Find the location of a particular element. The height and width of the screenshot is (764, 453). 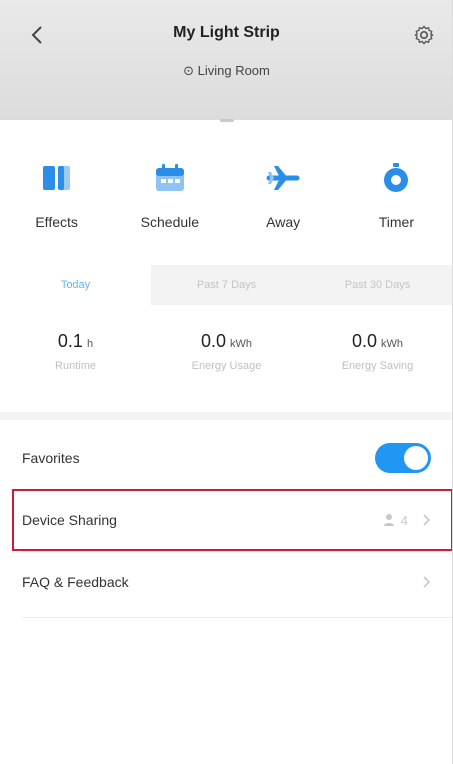

stat-energy-usage: 0.0 kWh Energy Usage is located at coordinates (226, 360).